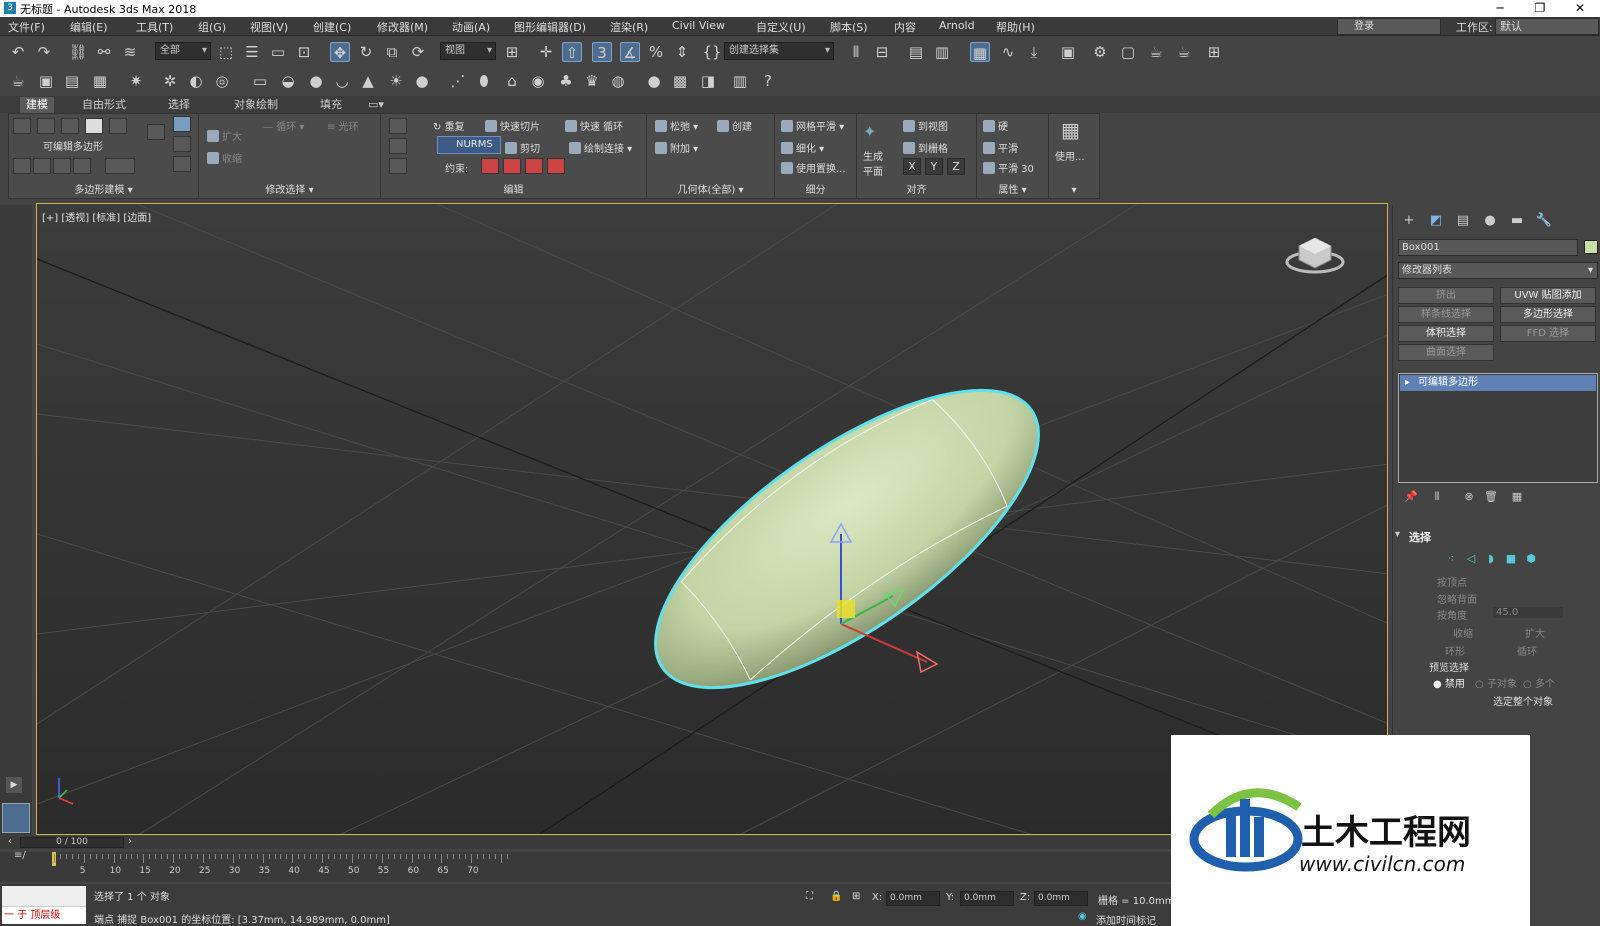 The height and width of the screenshot is (926, 1600). Describe the element at coordinates (96, 216) in the screenshot. I see `viewport-label-menu: [+] [透视] [标准] [边面]` at that location.